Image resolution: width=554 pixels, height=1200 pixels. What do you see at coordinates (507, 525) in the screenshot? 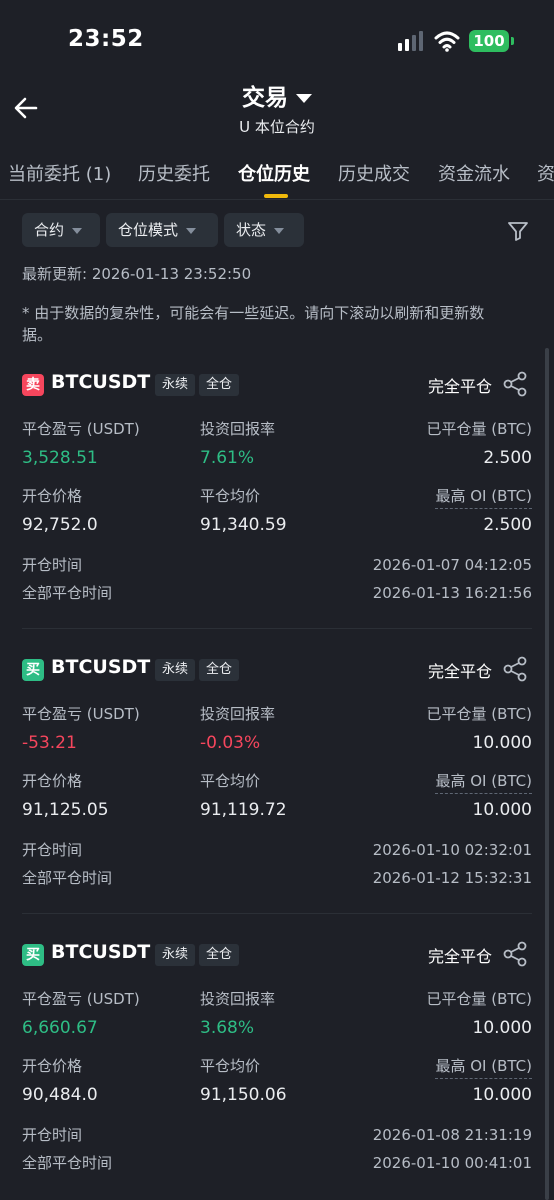
I see `value-max-oi: 2.500` at bounding box center [507, 525].